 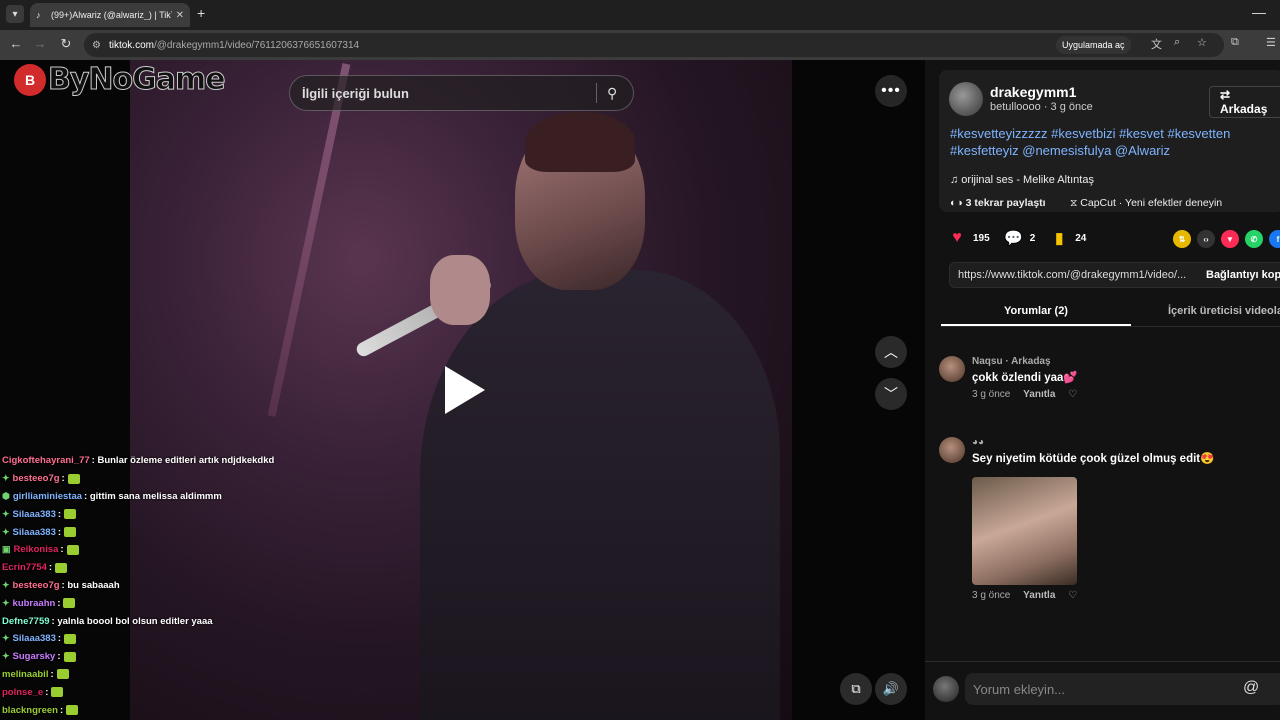 I want to click on chat-message: ✦ Sugarsky:, so click(x=152, y=657).